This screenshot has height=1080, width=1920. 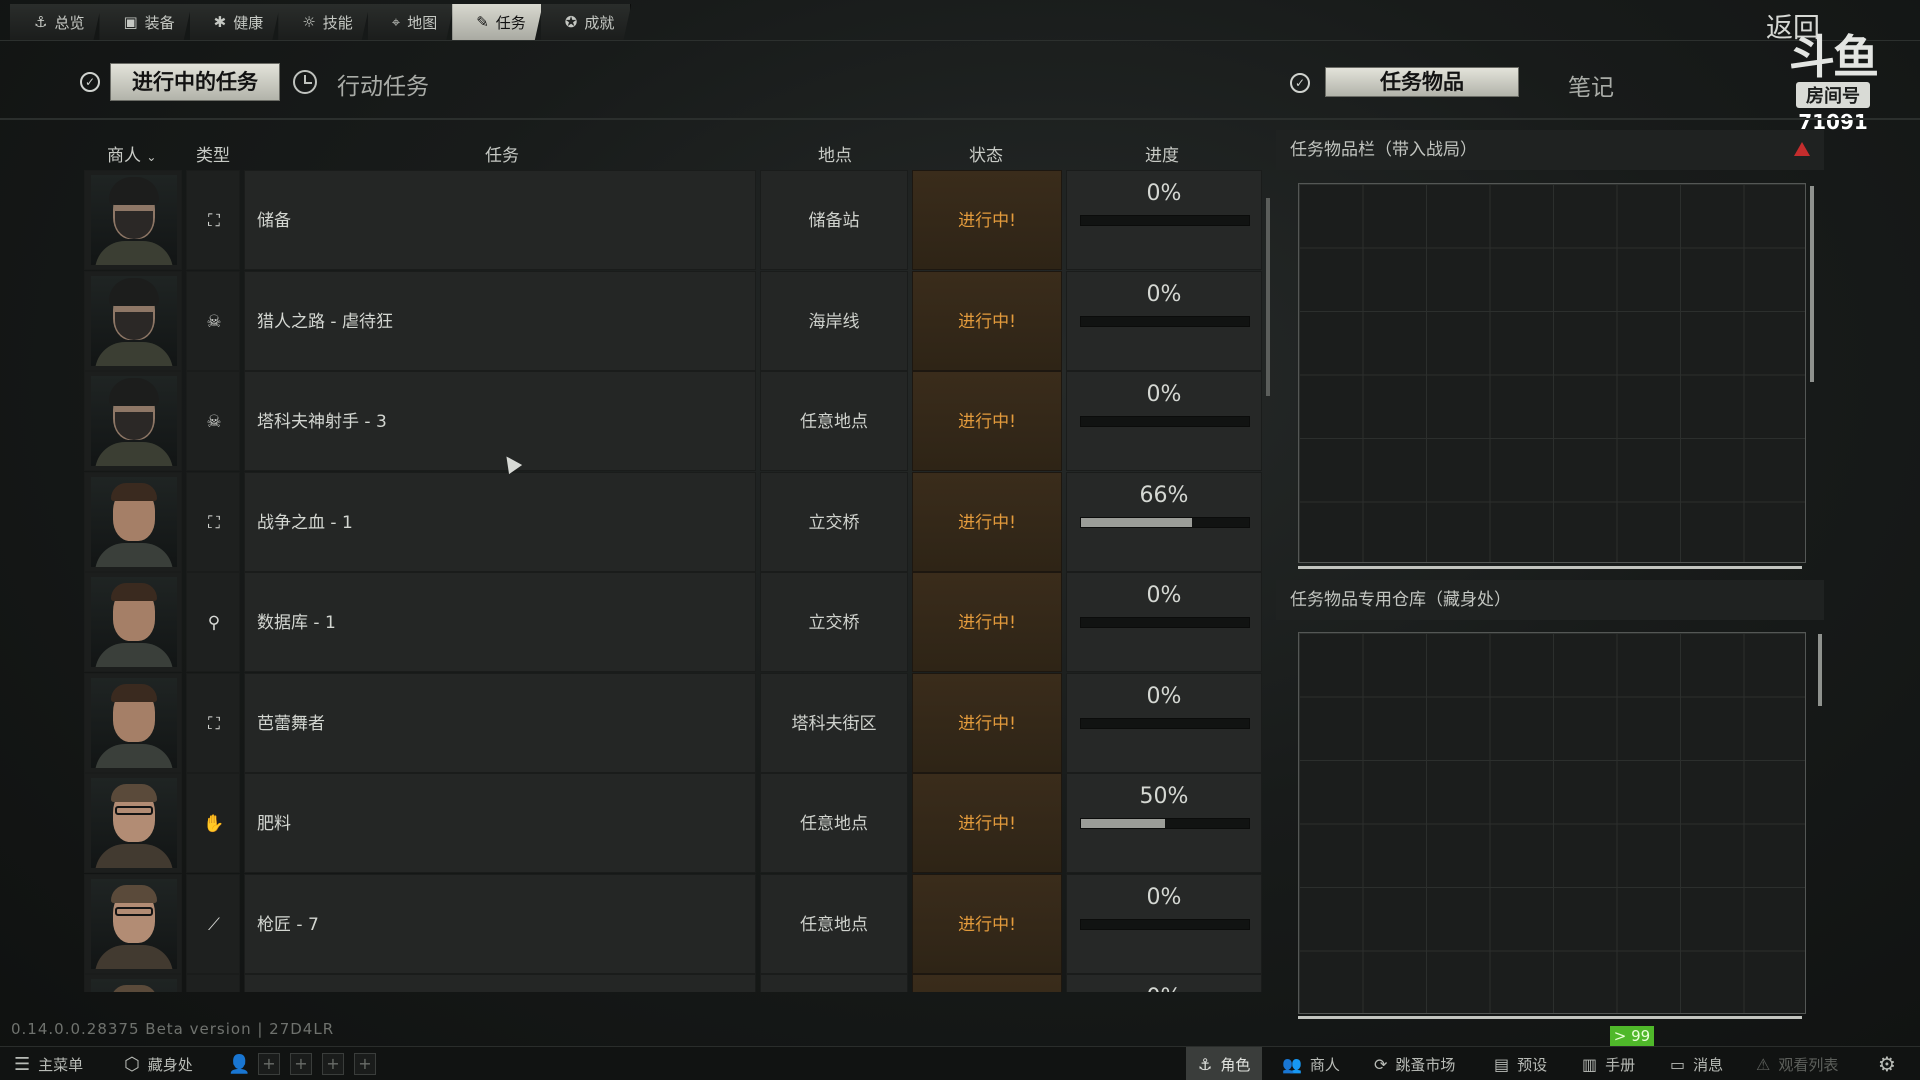 What do you see at coordinates (124, 156) in the screenshot?
I see `header-trader-label: 商人` at bounding box center [124, 156].